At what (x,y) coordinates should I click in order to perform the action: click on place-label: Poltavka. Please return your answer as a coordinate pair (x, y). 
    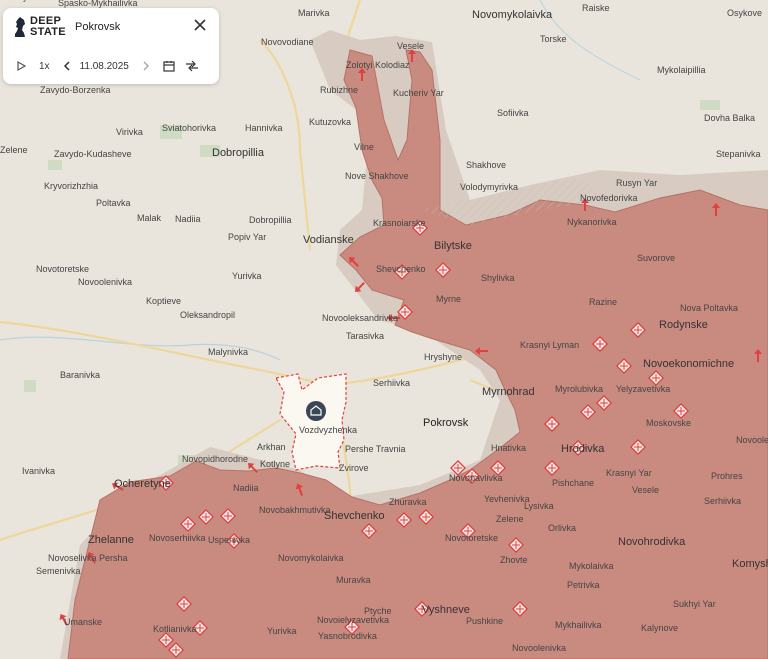
    Looking at the image, I should click on (113, 203).